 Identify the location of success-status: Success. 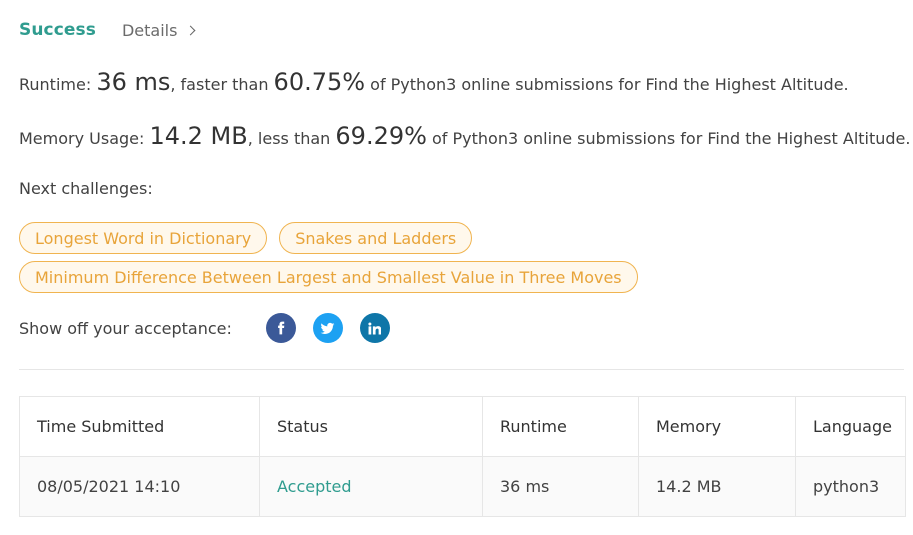
(57, 30).